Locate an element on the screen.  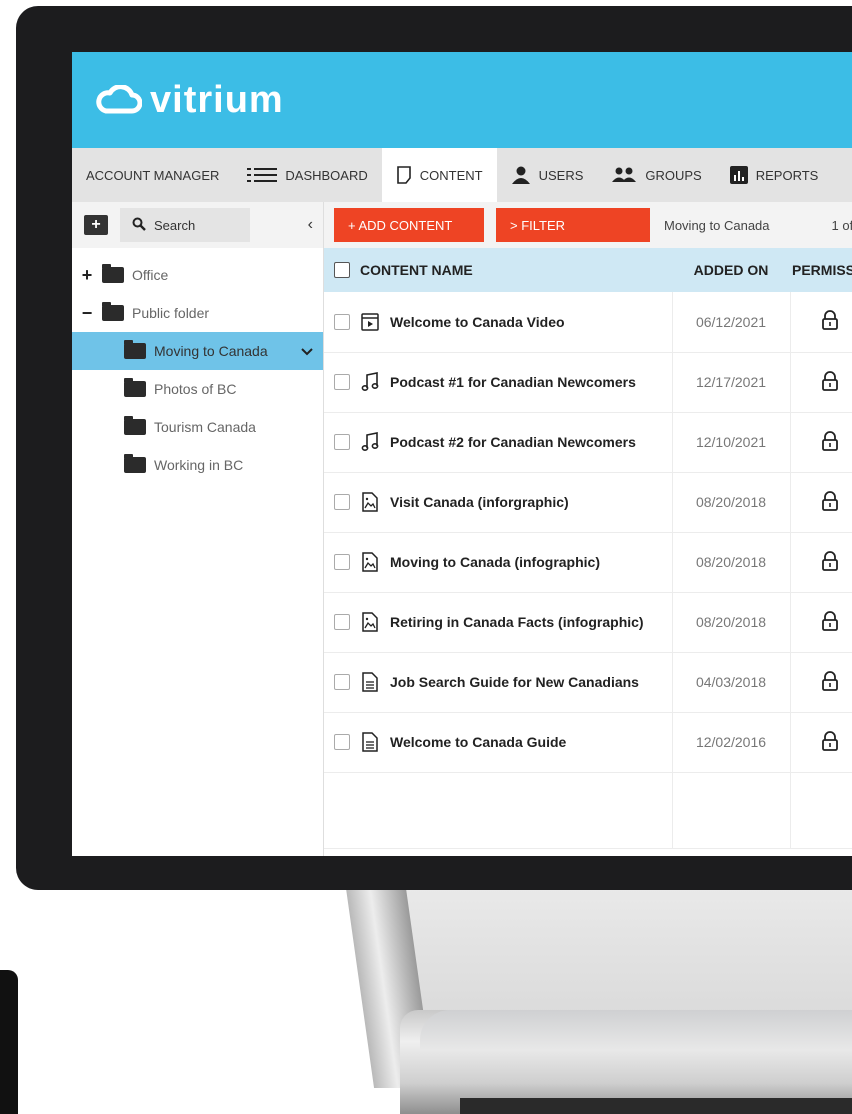
tab-reports: REPORTS is located at coordinates (774, 175).